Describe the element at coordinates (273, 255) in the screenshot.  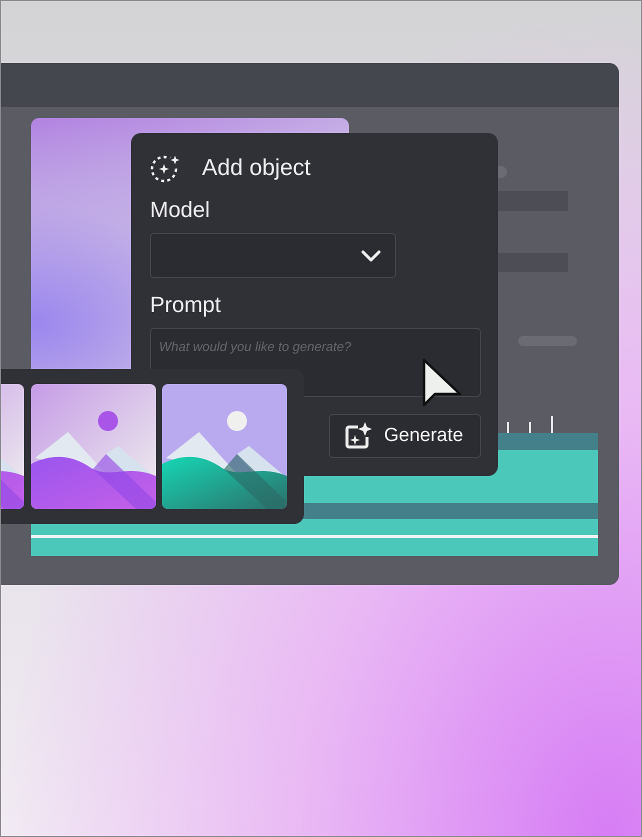
I see `model-dropdown` at that location.